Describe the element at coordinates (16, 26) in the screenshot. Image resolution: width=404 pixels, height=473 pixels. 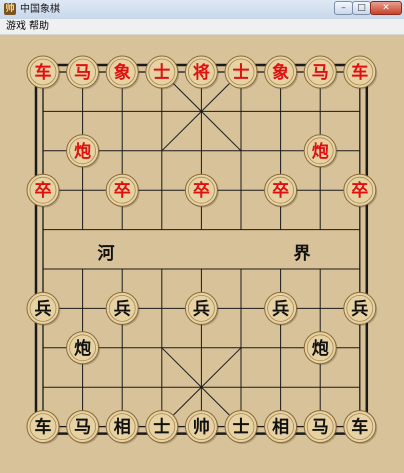
I see `menu-game: 游戏` at that location.